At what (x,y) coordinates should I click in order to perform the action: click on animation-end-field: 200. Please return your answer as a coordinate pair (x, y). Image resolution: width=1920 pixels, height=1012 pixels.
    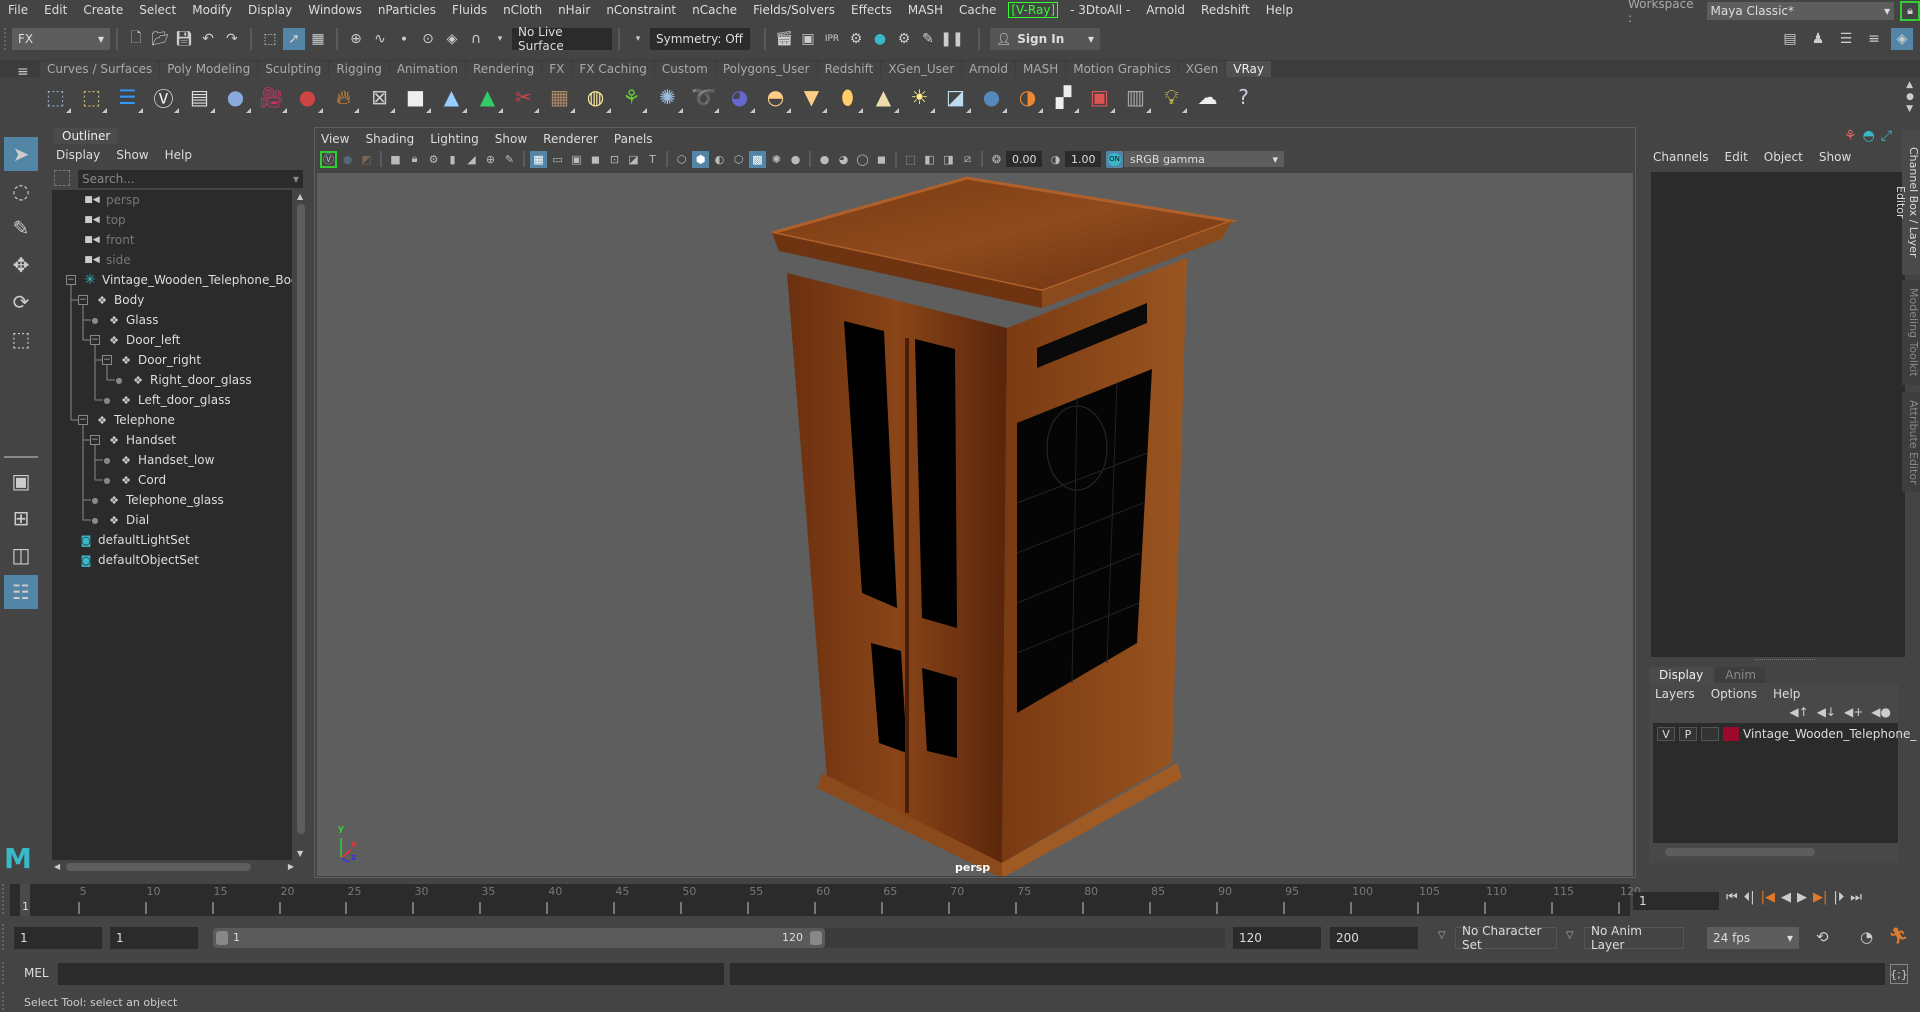
    Looking at the image, I should click on (1374, 938).